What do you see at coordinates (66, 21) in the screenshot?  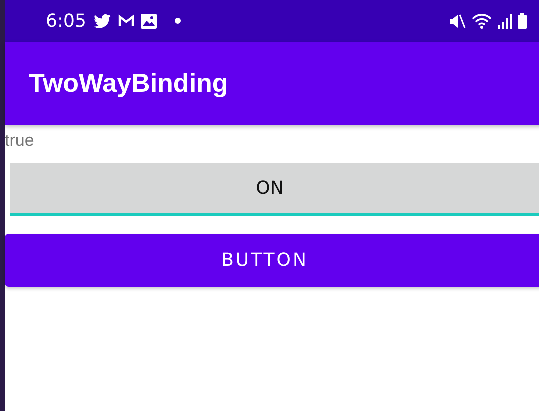 I see `clock-time: 6:05` at bounding box center [66, 21].